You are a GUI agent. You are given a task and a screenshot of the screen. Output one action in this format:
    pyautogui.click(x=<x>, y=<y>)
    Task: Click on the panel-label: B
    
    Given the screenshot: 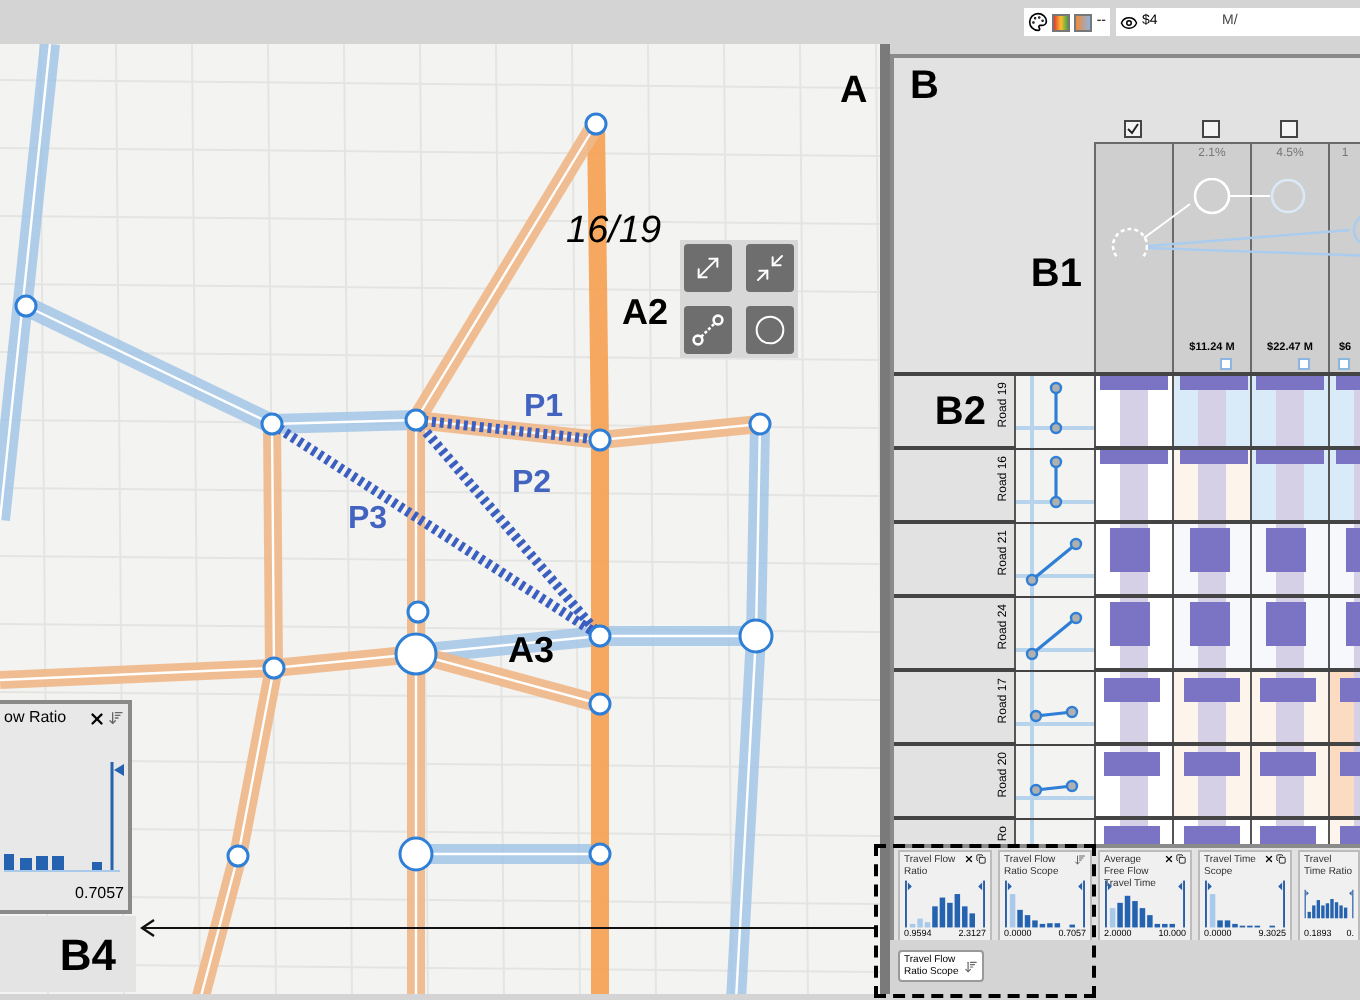 What is the action you would take?
    pyautogui.click(x=924, y=87)
    